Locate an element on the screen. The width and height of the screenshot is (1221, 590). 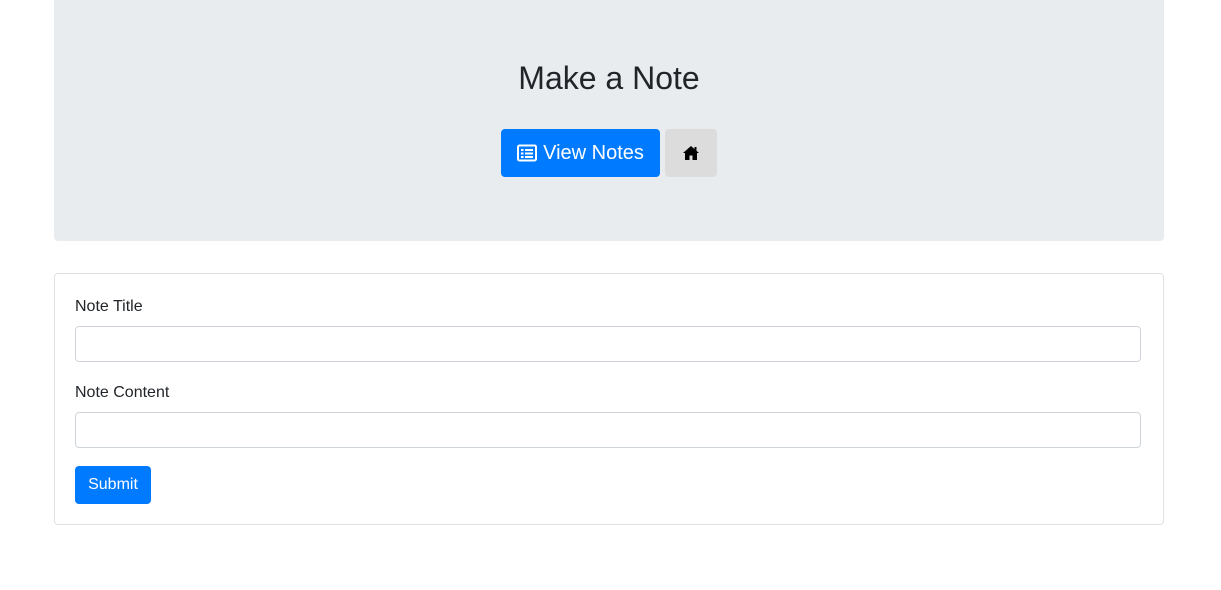
note-content-label: Note Content is located at coordinates (122, 392).